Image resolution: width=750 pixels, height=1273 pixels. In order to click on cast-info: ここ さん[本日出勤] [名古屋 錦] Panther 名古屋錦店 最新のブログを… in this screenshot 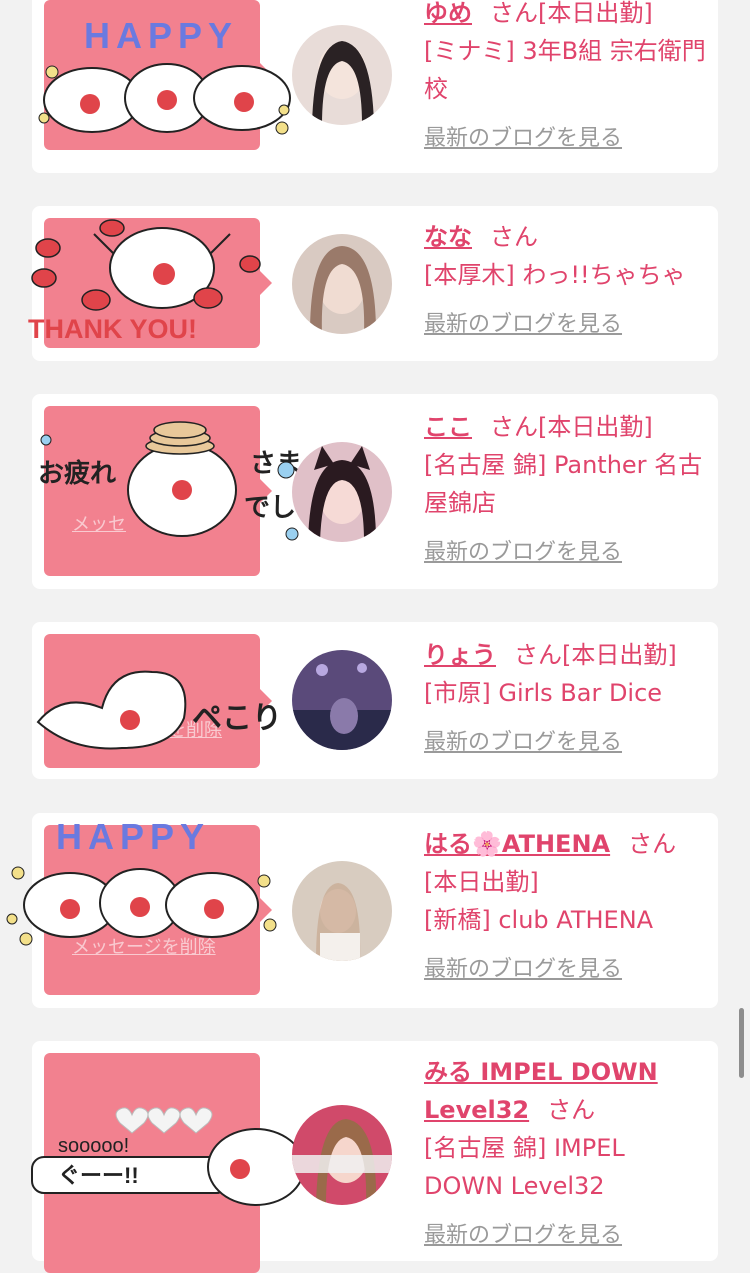, I will do `click(566, 490)`.